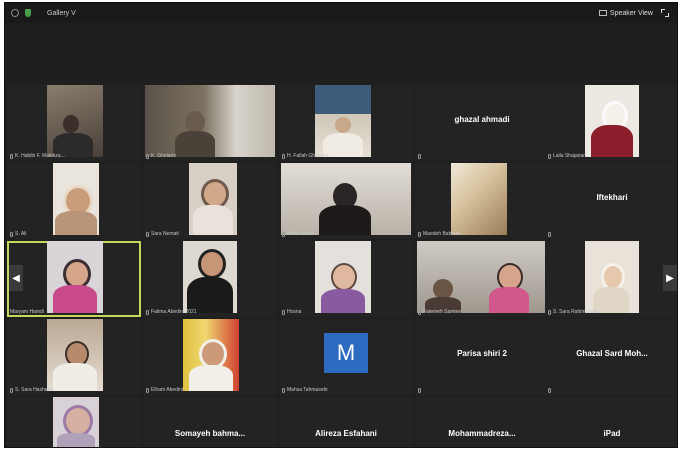 The width and height of the screenshot is (682, 452). What do you see at coordinates (631, 13) in the screenshot?
I see `speaker-view-label: Speaker View` at bounding box center [631, 13].